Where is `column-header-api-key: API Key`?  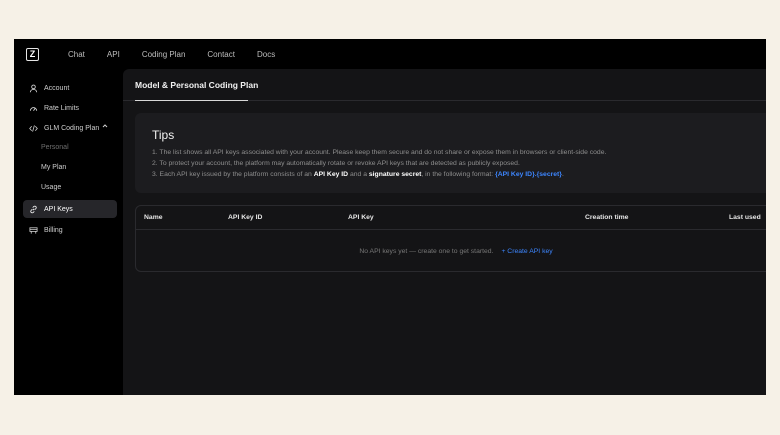 column-header-api-key: API Key is located at coordinates (361, 217).